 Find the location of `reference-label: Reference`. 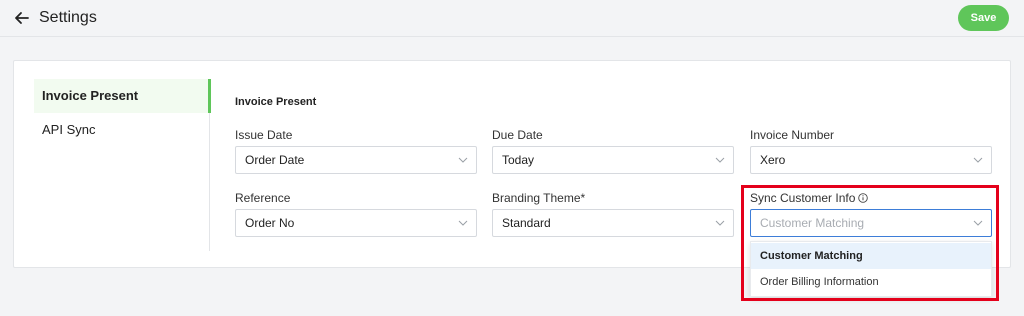

reference-label: Reference is located at coordinates (263, 198).